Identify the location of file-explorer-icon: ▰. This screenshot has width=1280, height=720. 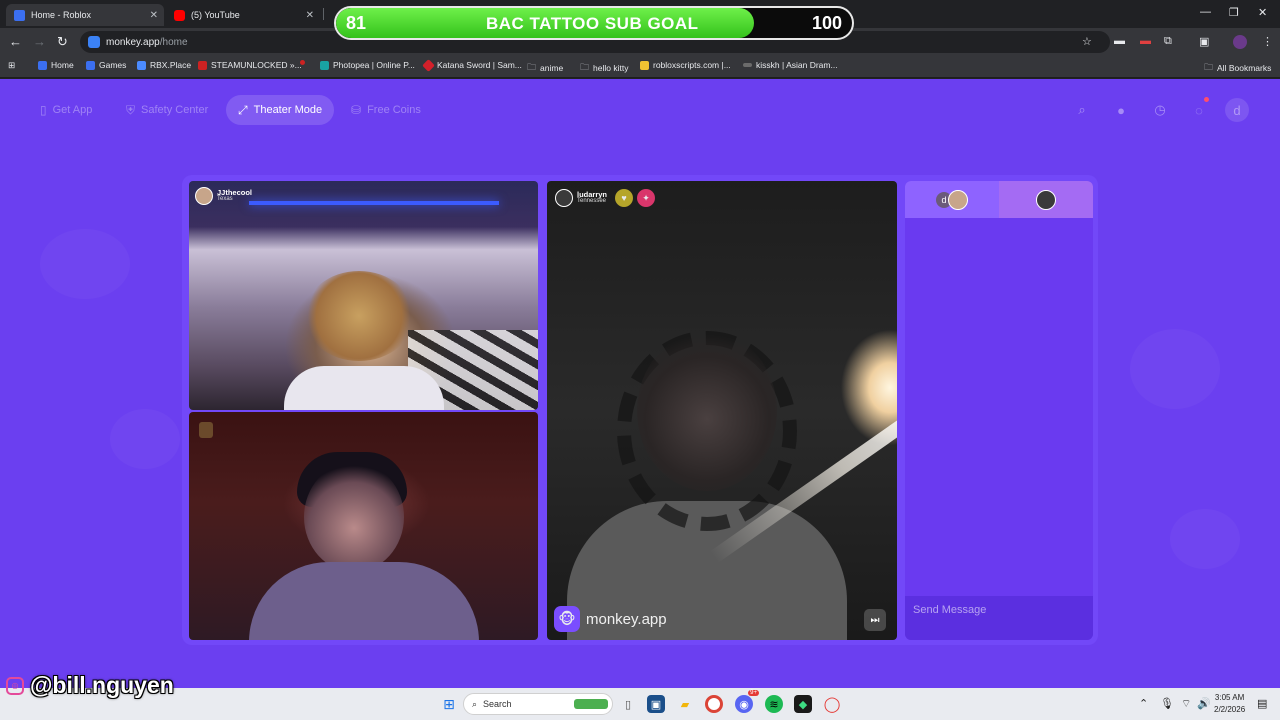
(685, 704).